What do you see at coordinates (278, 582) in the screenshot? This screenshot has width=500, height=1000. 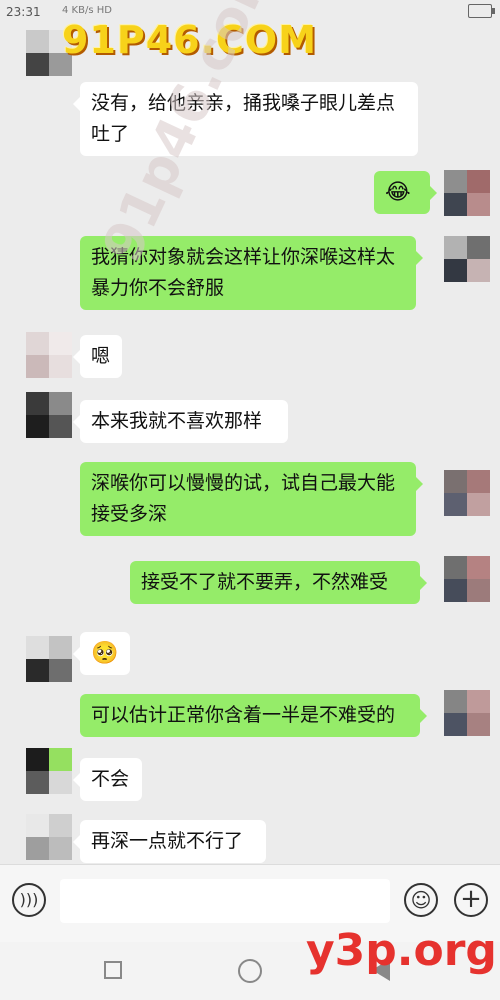 I see `message-bubble-outgoing: 接受不了就不要弄，不然难受` at bounding box center [278, 582].